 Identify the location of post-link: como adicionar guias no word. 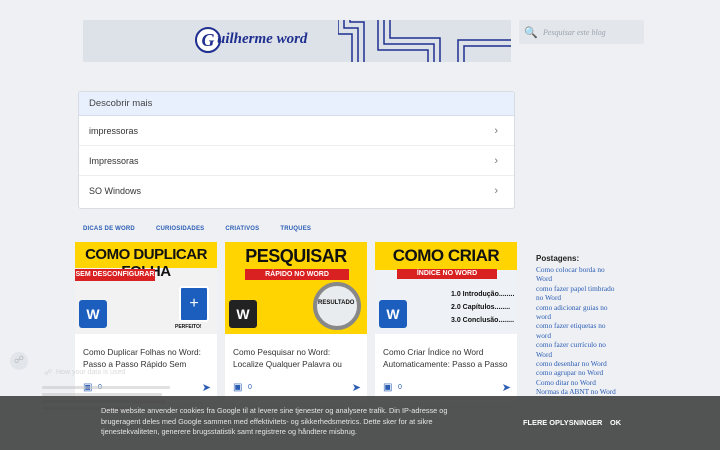
(578, 312).